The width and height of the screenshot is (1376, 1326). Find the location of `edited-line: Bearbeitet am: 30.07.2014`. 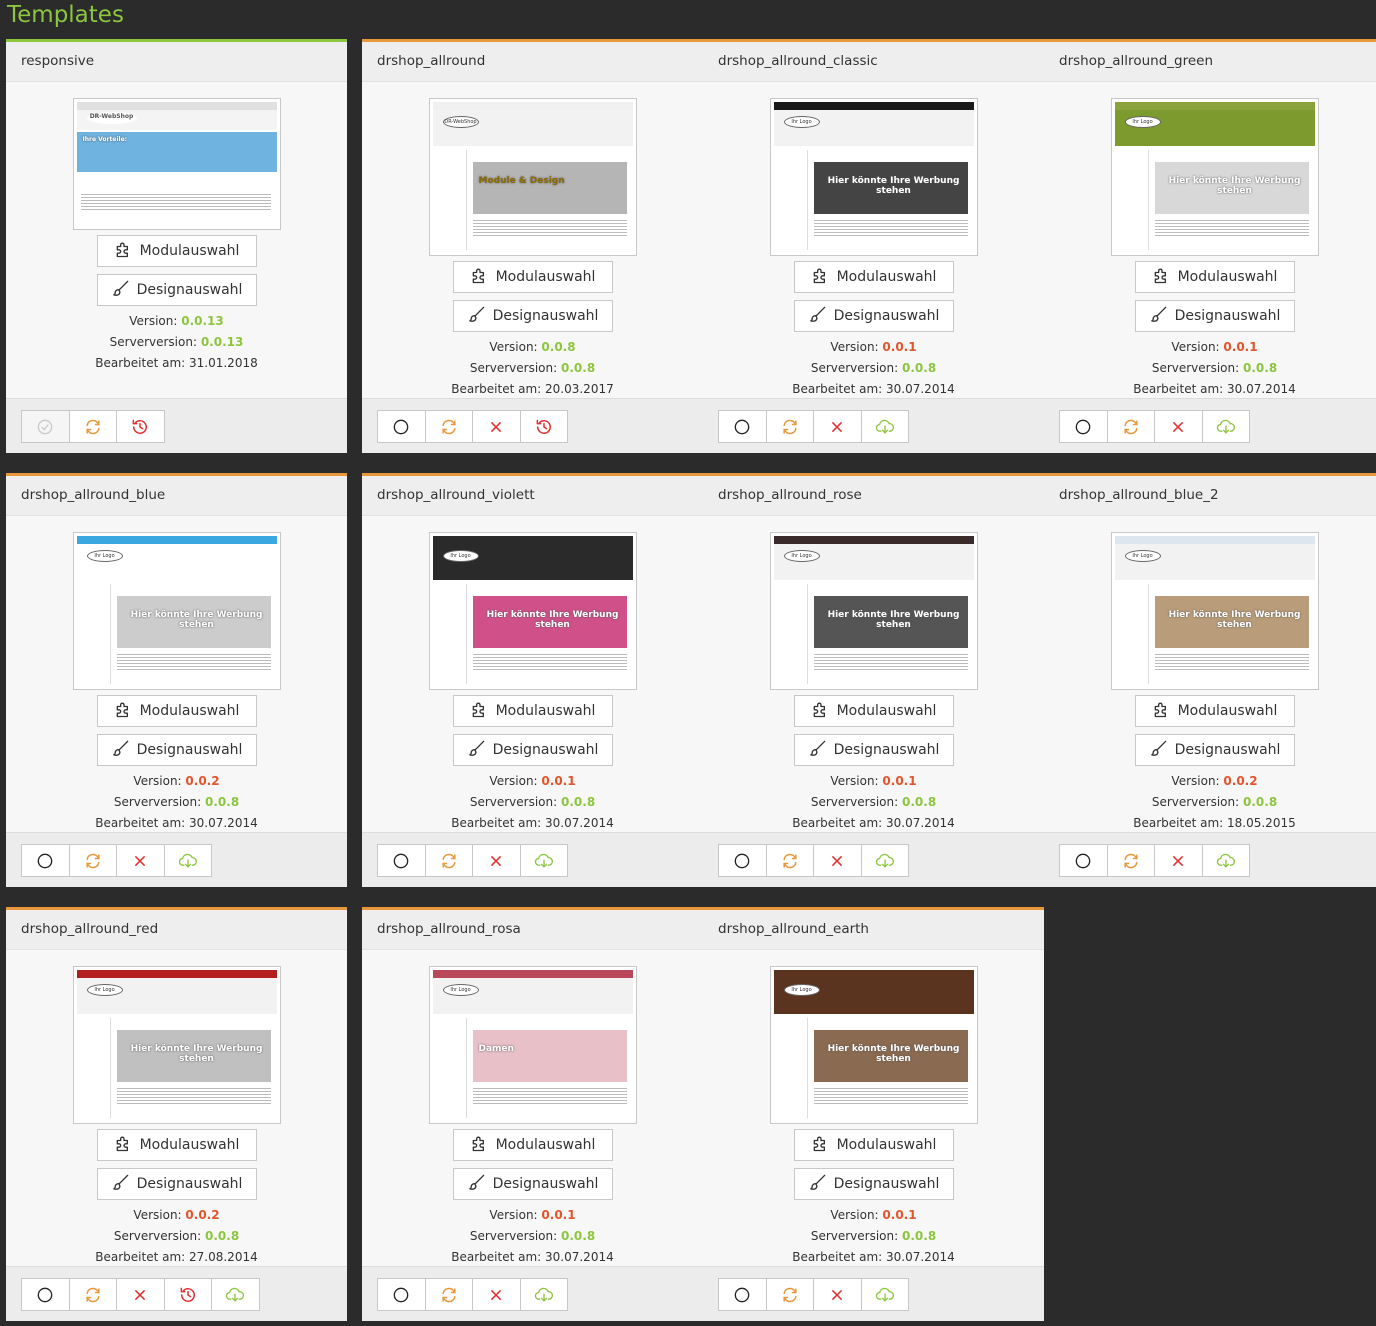

edited-line: Bearbeitet am: 30.07.2014 is located at coordinates (176, 823).